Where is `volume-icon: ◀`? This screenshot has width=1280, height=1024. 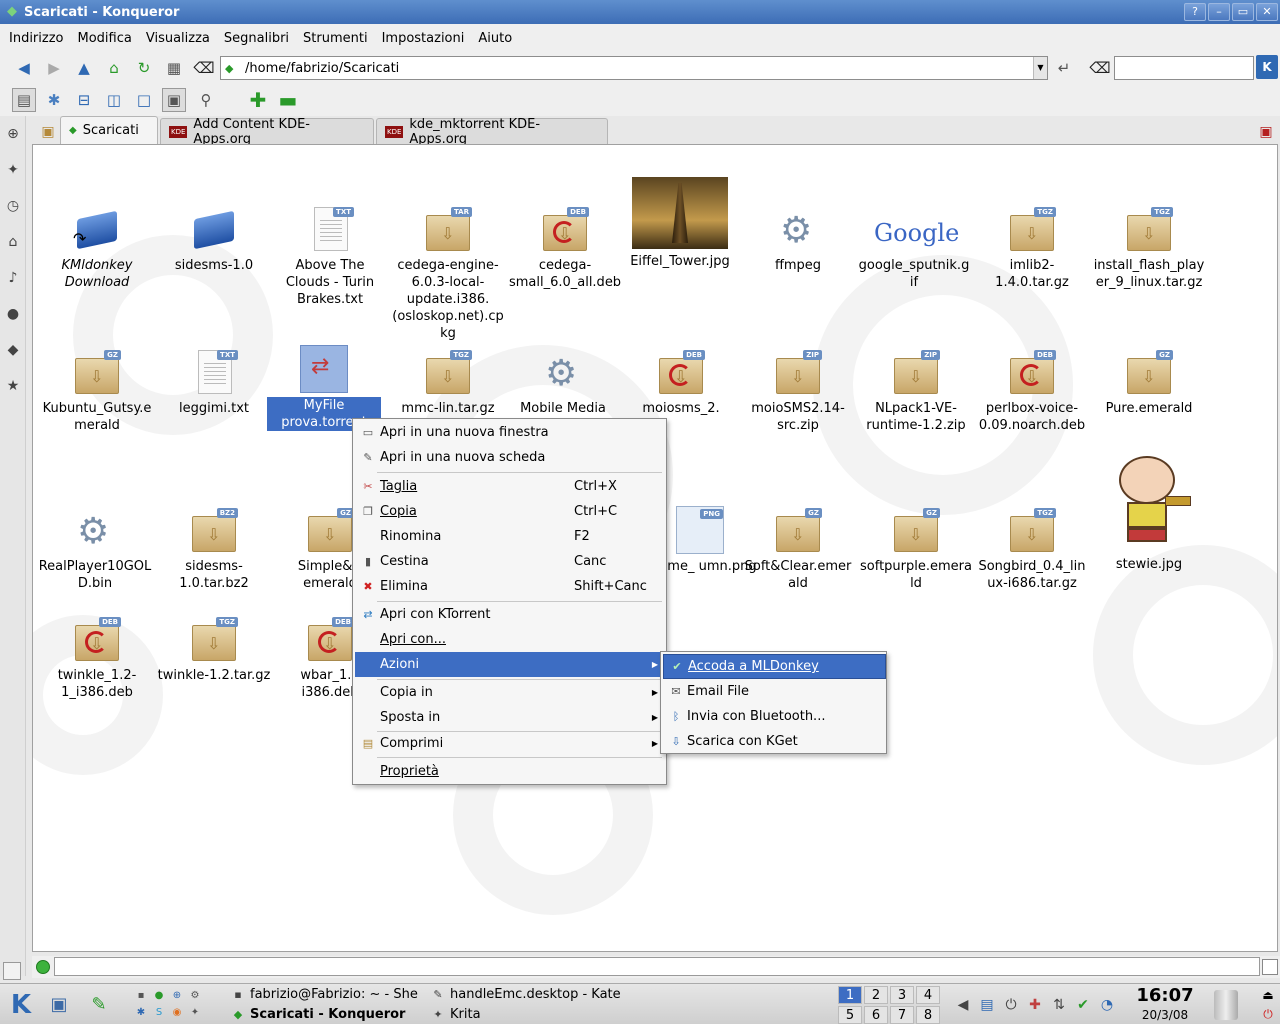
volume-icon: ◀ is located at coordinates (963, 1005).